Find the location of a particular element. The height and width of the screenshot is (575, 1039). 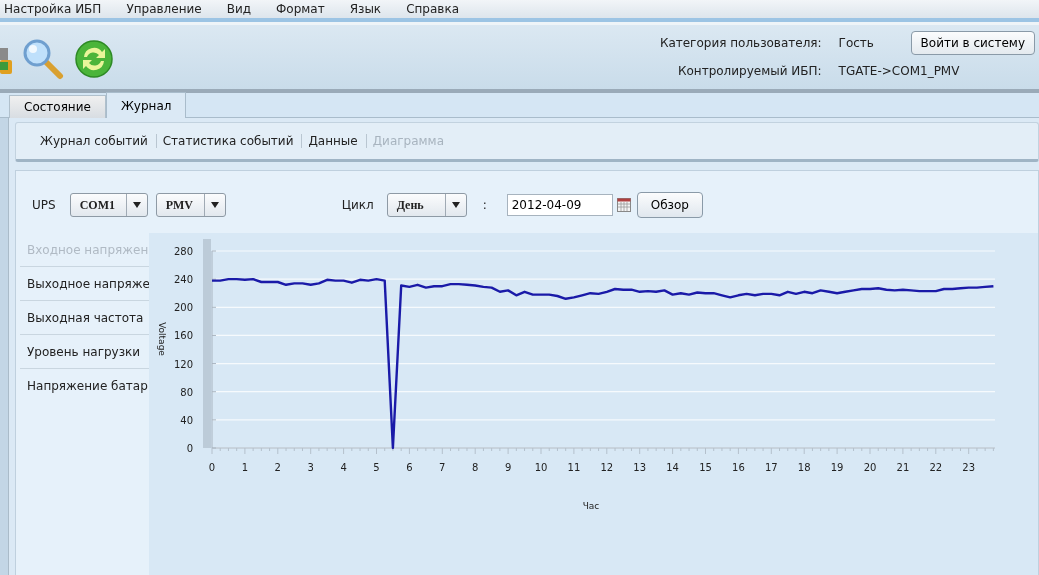

x-tick-label: 7 is located at coordinates (442, 467).